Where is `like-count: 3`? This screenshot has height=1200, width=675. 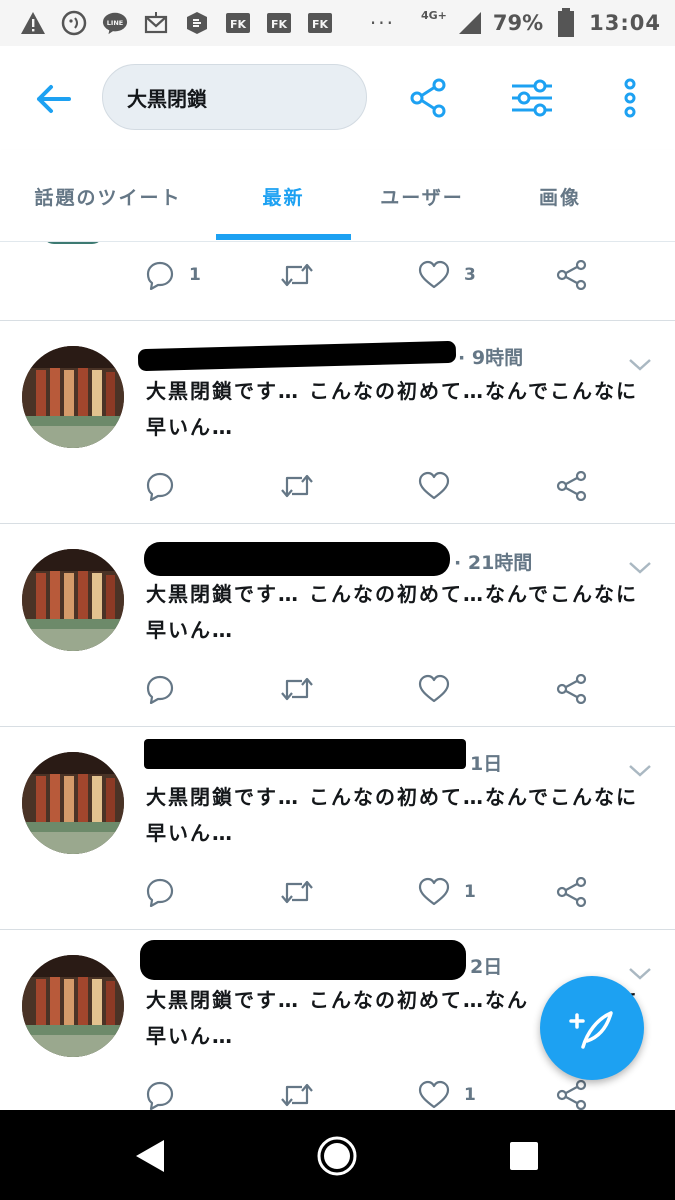
like-count: 3 is located at coordinates (470, 275).